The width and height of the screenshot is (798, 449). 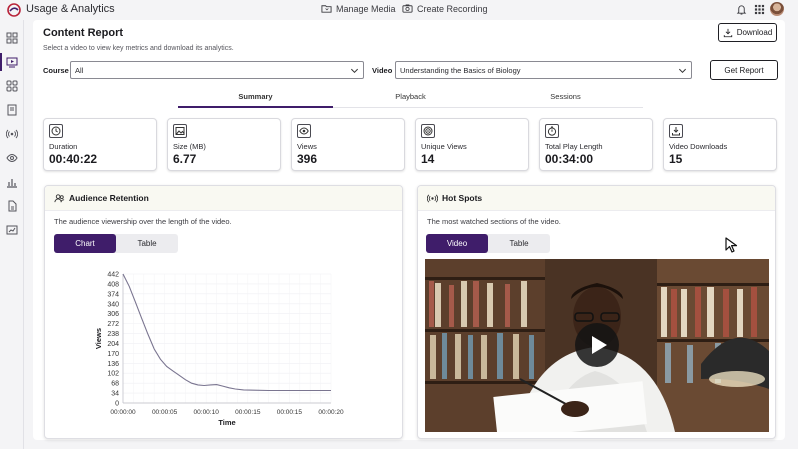 I want to click on y-tick-label: 272, so click(x=113, y=324).